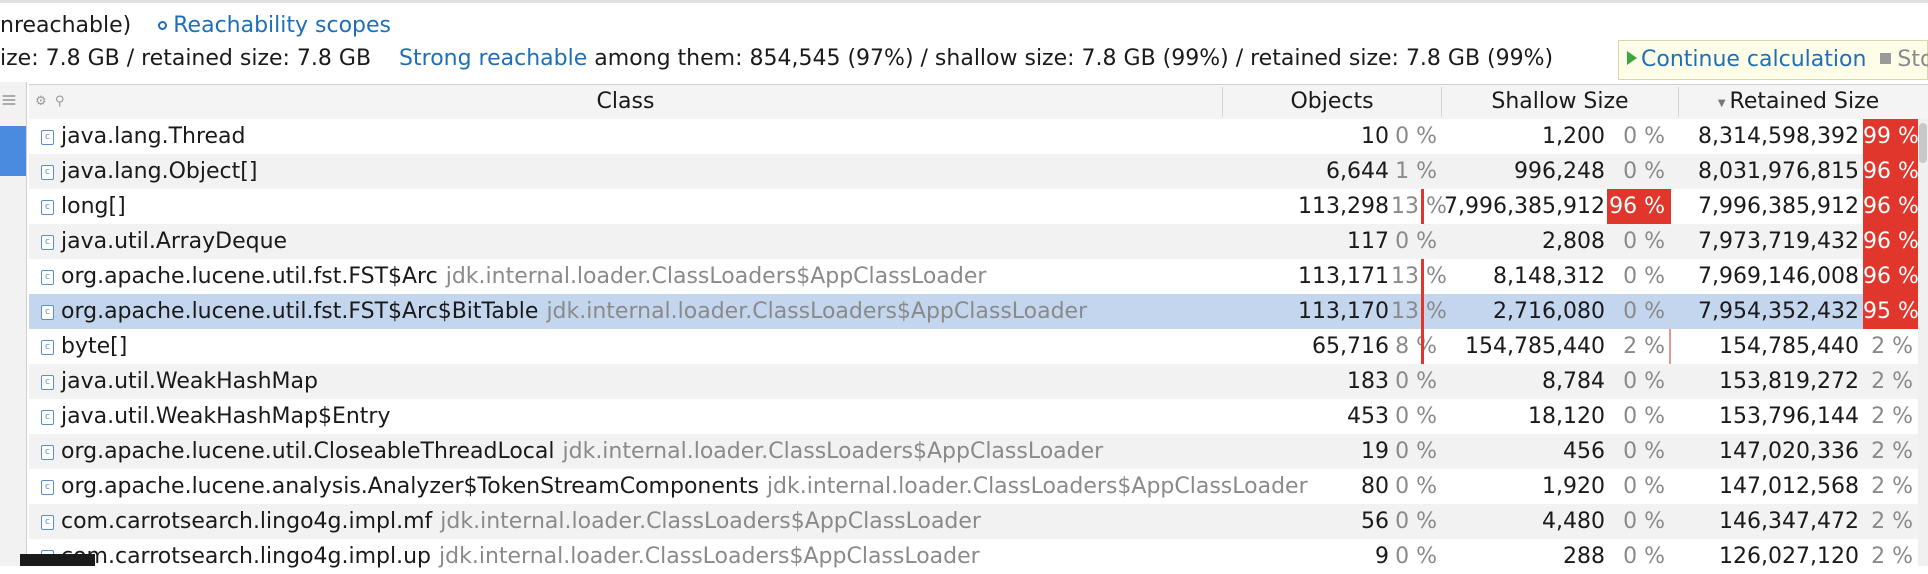 The image size is (1928, 574). I want to click on shallow-size: 996,248, so click(1559, 171).